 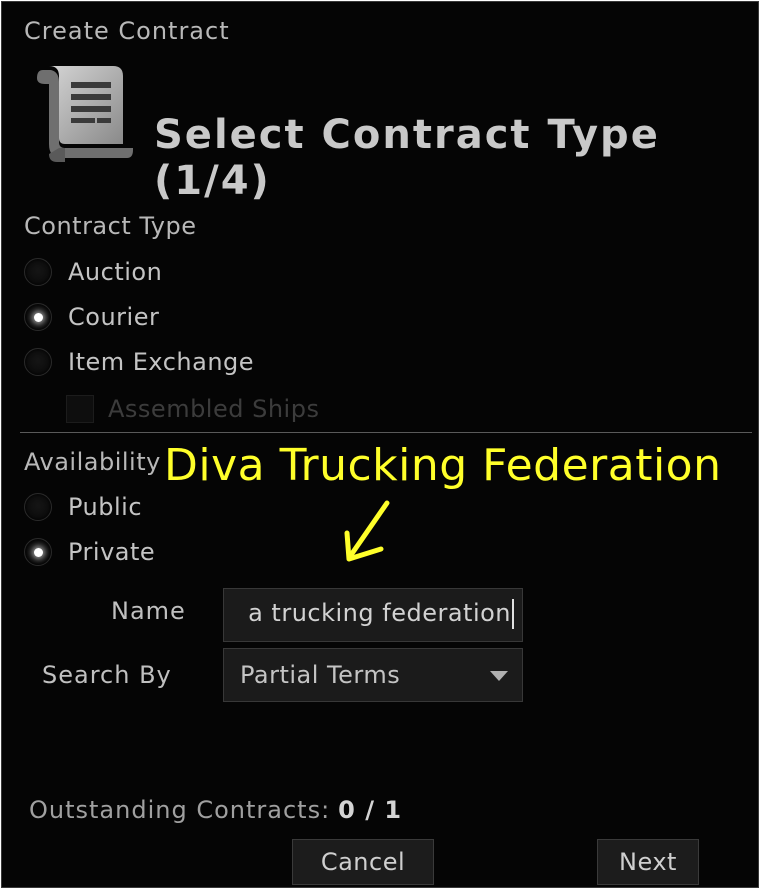 I want to click on step-title: Select Contract Type (1/4), so click(x=407, y=158).